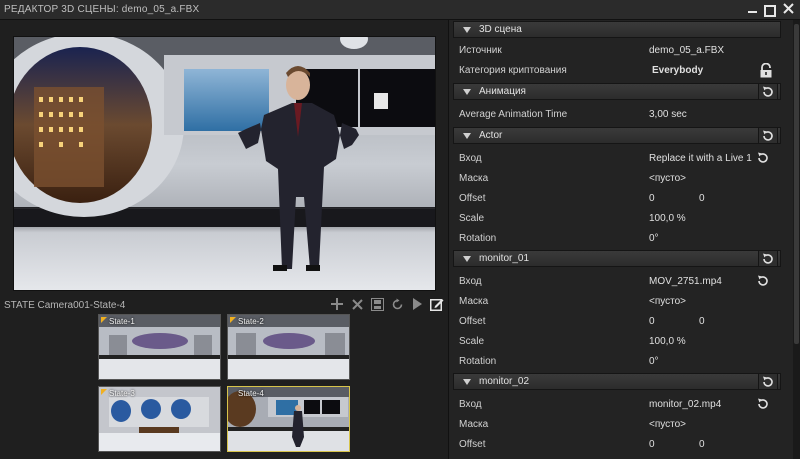  Describe the element at coordinates (685, 404) in the screenshot. I see `property-value: monitor_02.mp4` at that location.